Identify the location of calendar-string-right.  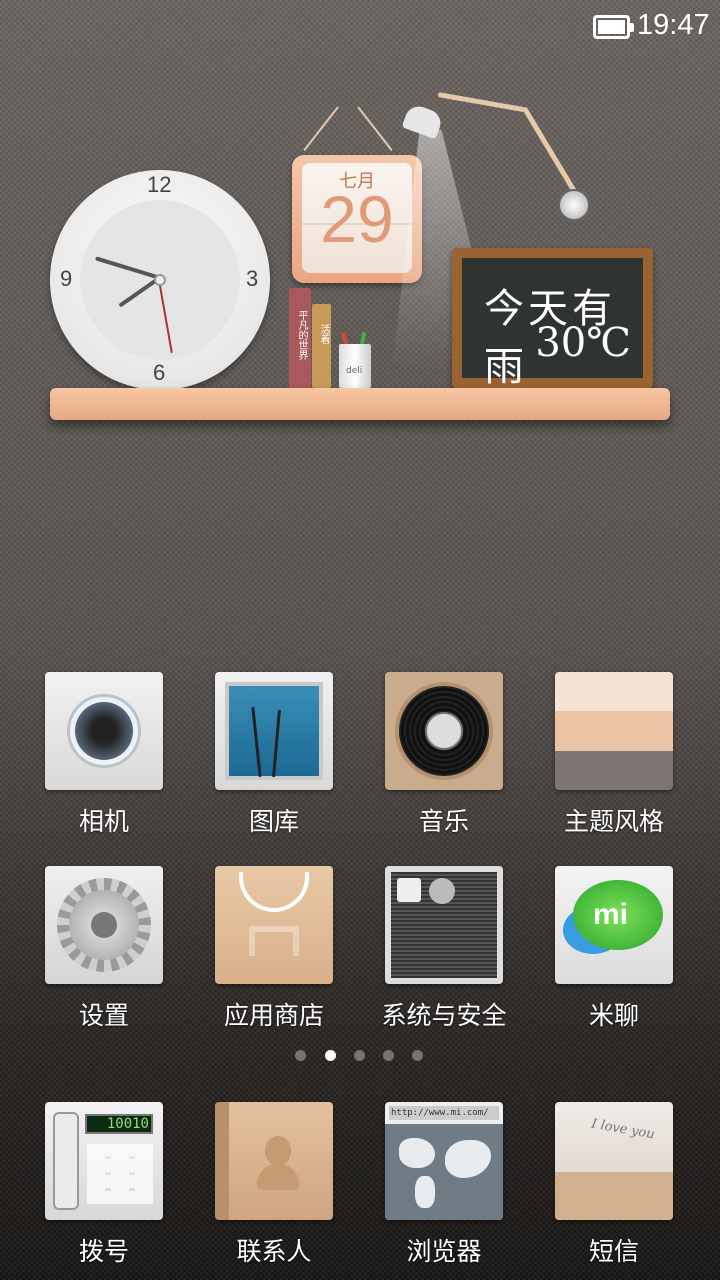
(375, 128).